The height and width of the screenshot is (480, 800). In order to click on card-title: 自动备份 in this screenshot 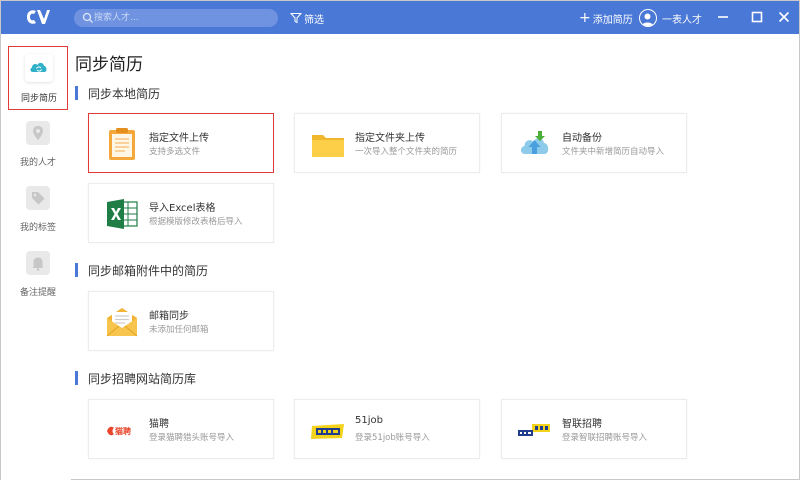, I will do `click(582, 138)`.